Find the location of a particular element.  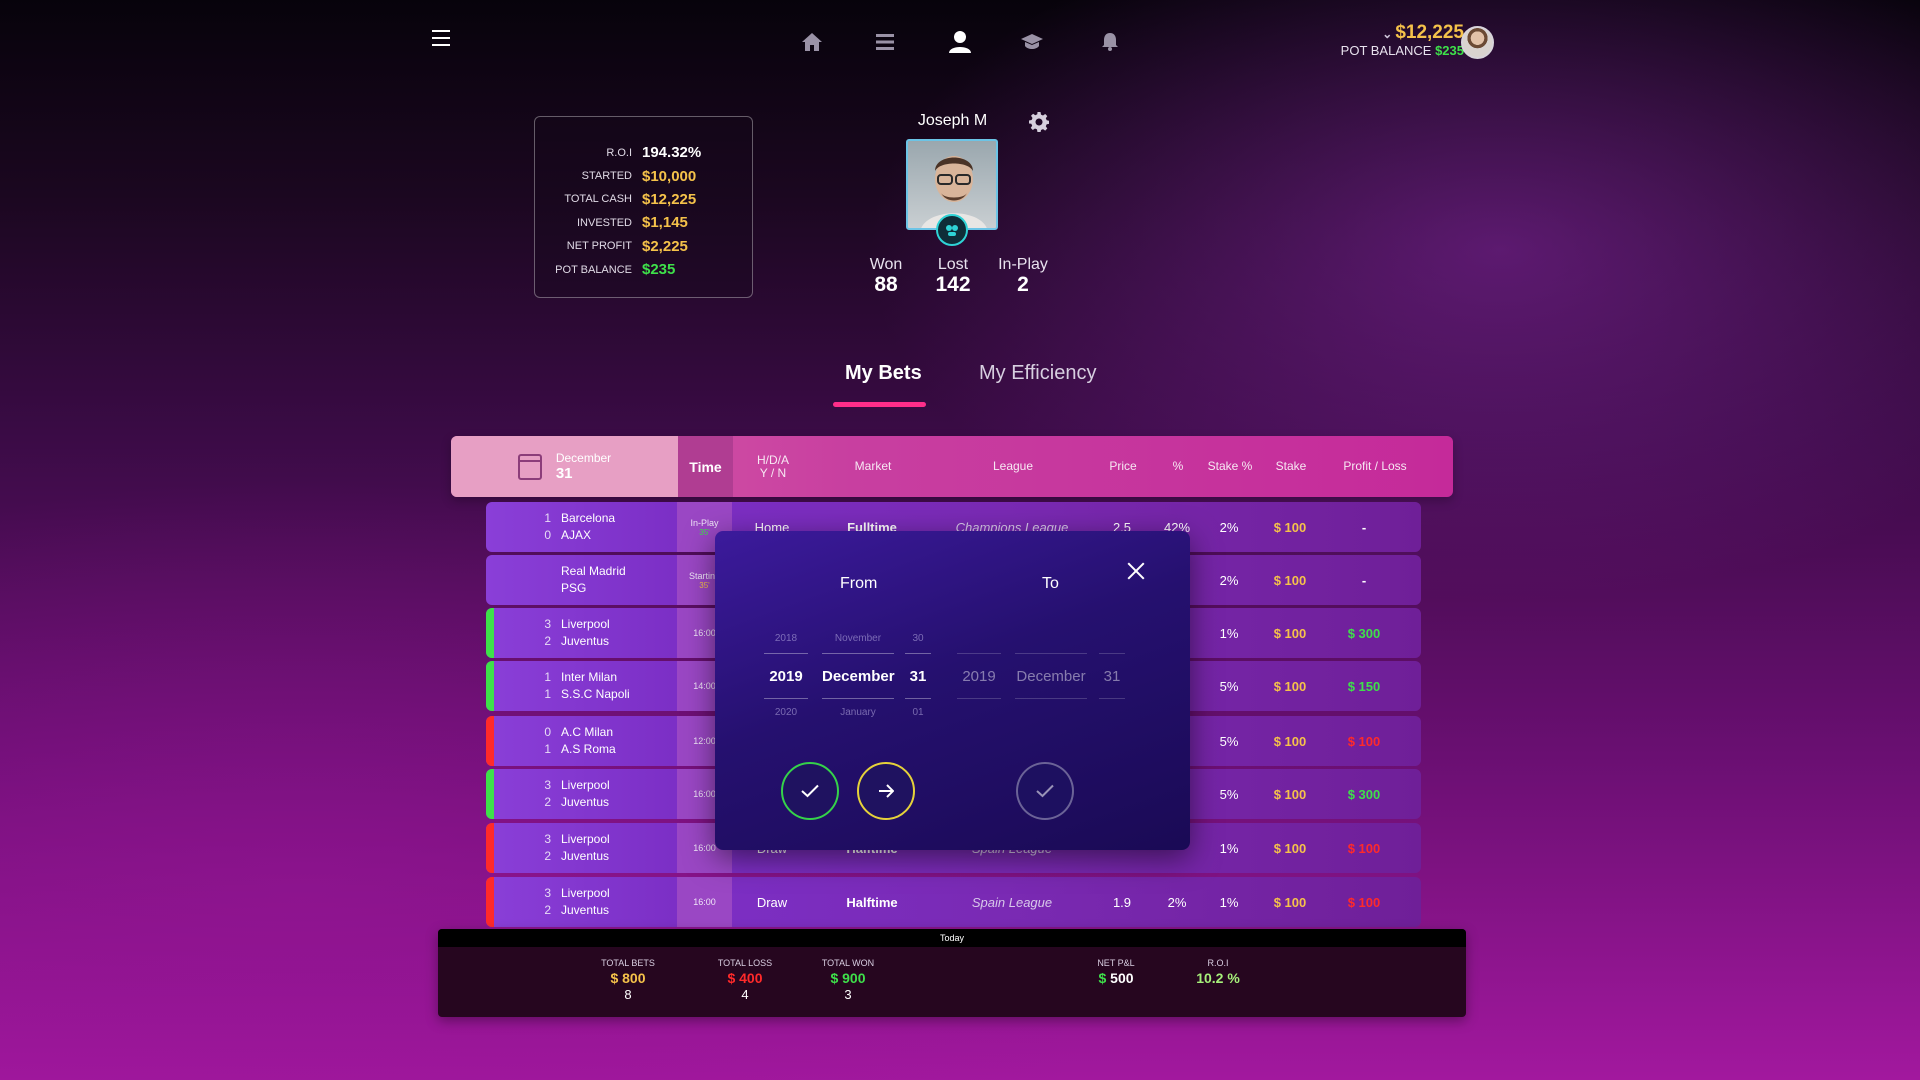

from-day-prev: 30 is located at coordinates (918, 639).